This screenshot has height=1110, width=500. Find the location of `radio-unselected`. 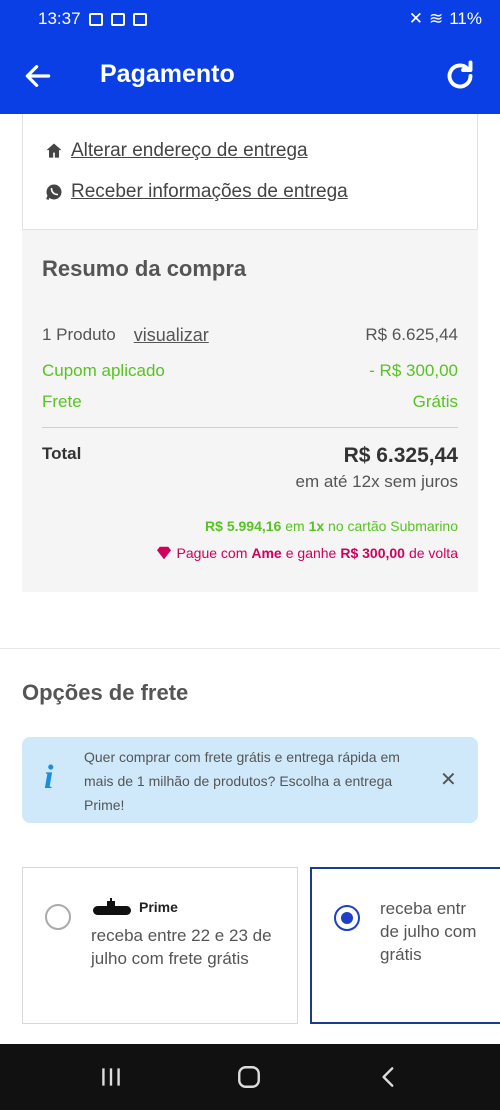

radio-unselected is located at coordinates (58, 917).